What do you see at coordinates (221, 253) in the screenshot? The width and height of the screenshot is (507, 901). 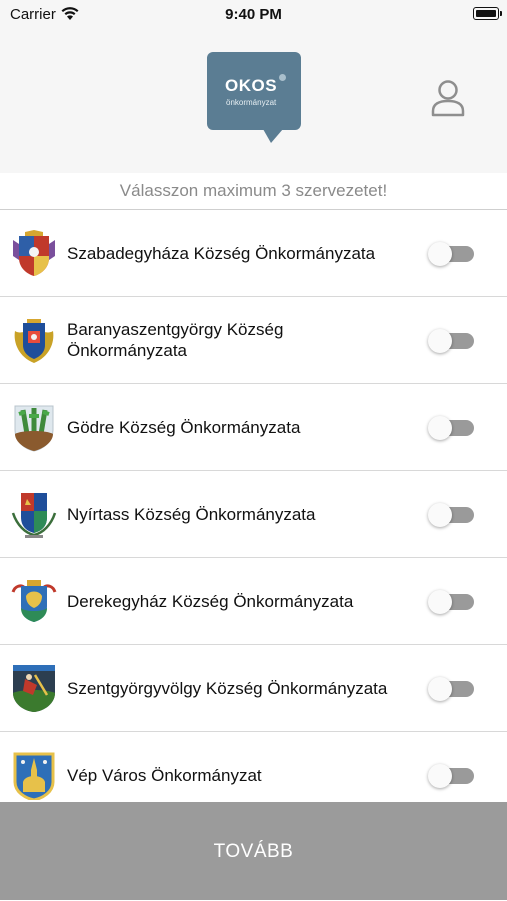 I see `organization-name: Szabadegyháza Község Önkormányzata` at bounding box center [221, 253].